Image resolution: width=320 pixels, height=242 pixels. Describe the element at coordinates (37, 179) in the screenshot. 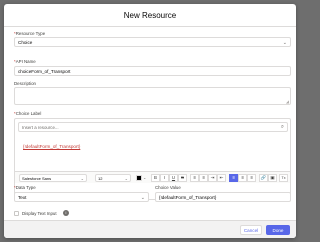

I see `font-family-value: Salesforce Sans` at that location.